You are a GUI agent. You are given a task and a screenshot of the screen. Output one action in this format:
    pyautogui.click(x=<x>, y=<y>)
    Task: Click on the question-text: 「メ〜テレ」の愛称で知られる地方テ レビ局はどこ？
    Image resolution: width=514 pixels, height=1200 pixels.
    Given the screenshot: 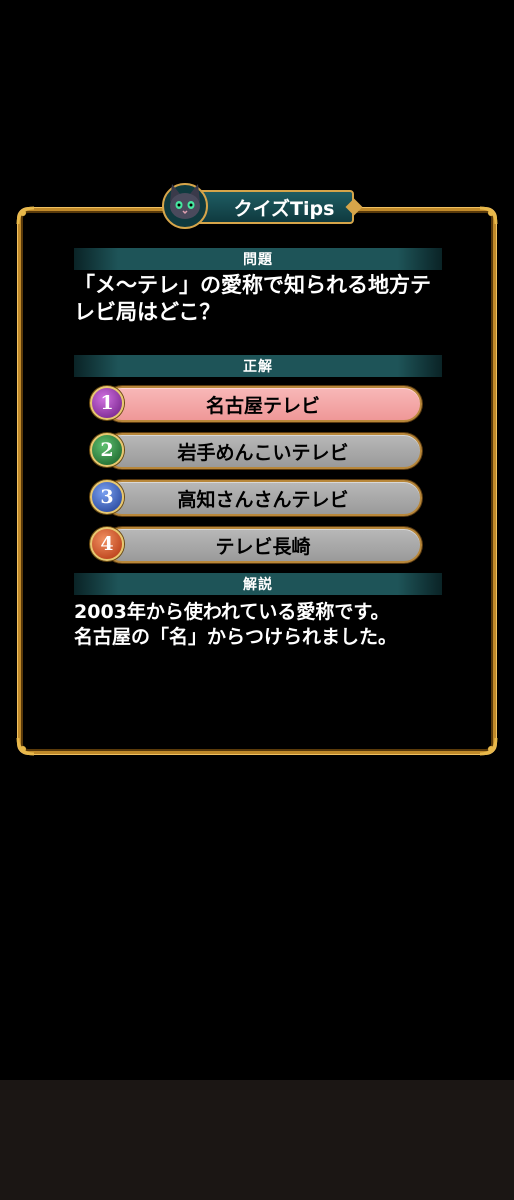 What is the action you would take?
    pyautogui.click(x=264, y=299)
    